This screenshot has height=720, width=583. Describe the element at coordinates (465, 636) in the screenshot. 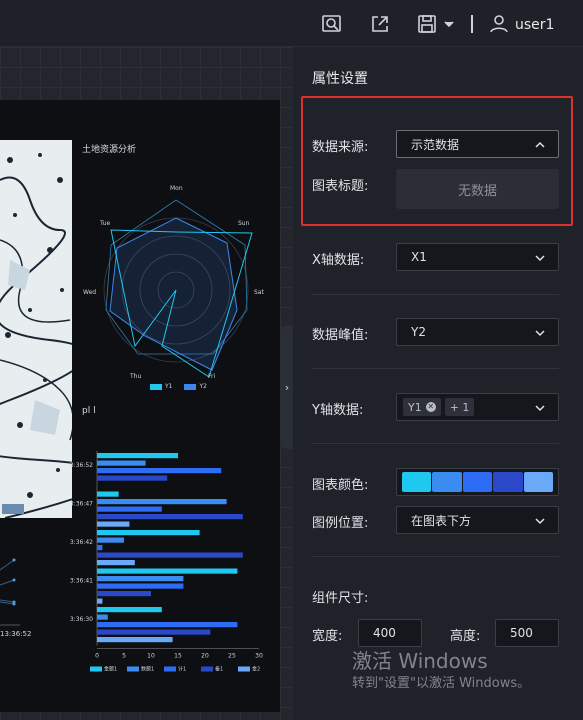

I see `height-label: 高度:` at that location.